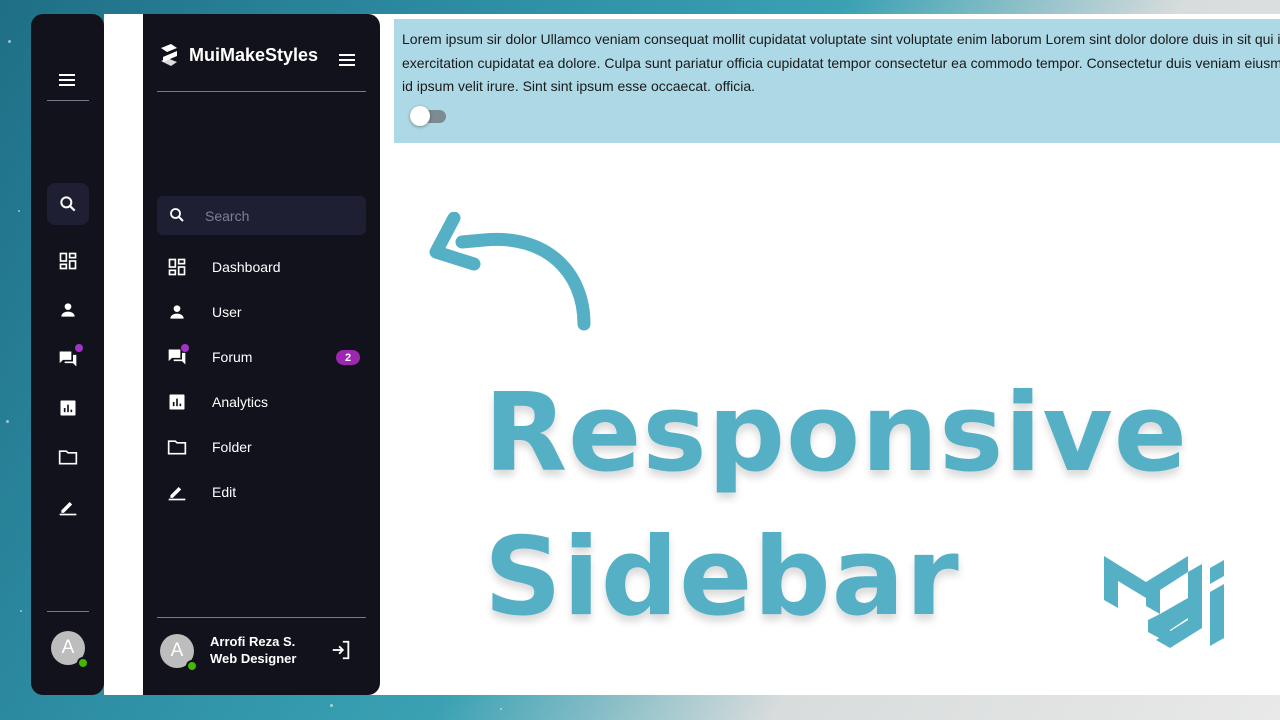 The width and height of the screenshot is (1280, 720). What do you see at coordinates (232, 447) in the screenshot?
I see `nav-label: Folder` at bounding box center [232, 447].